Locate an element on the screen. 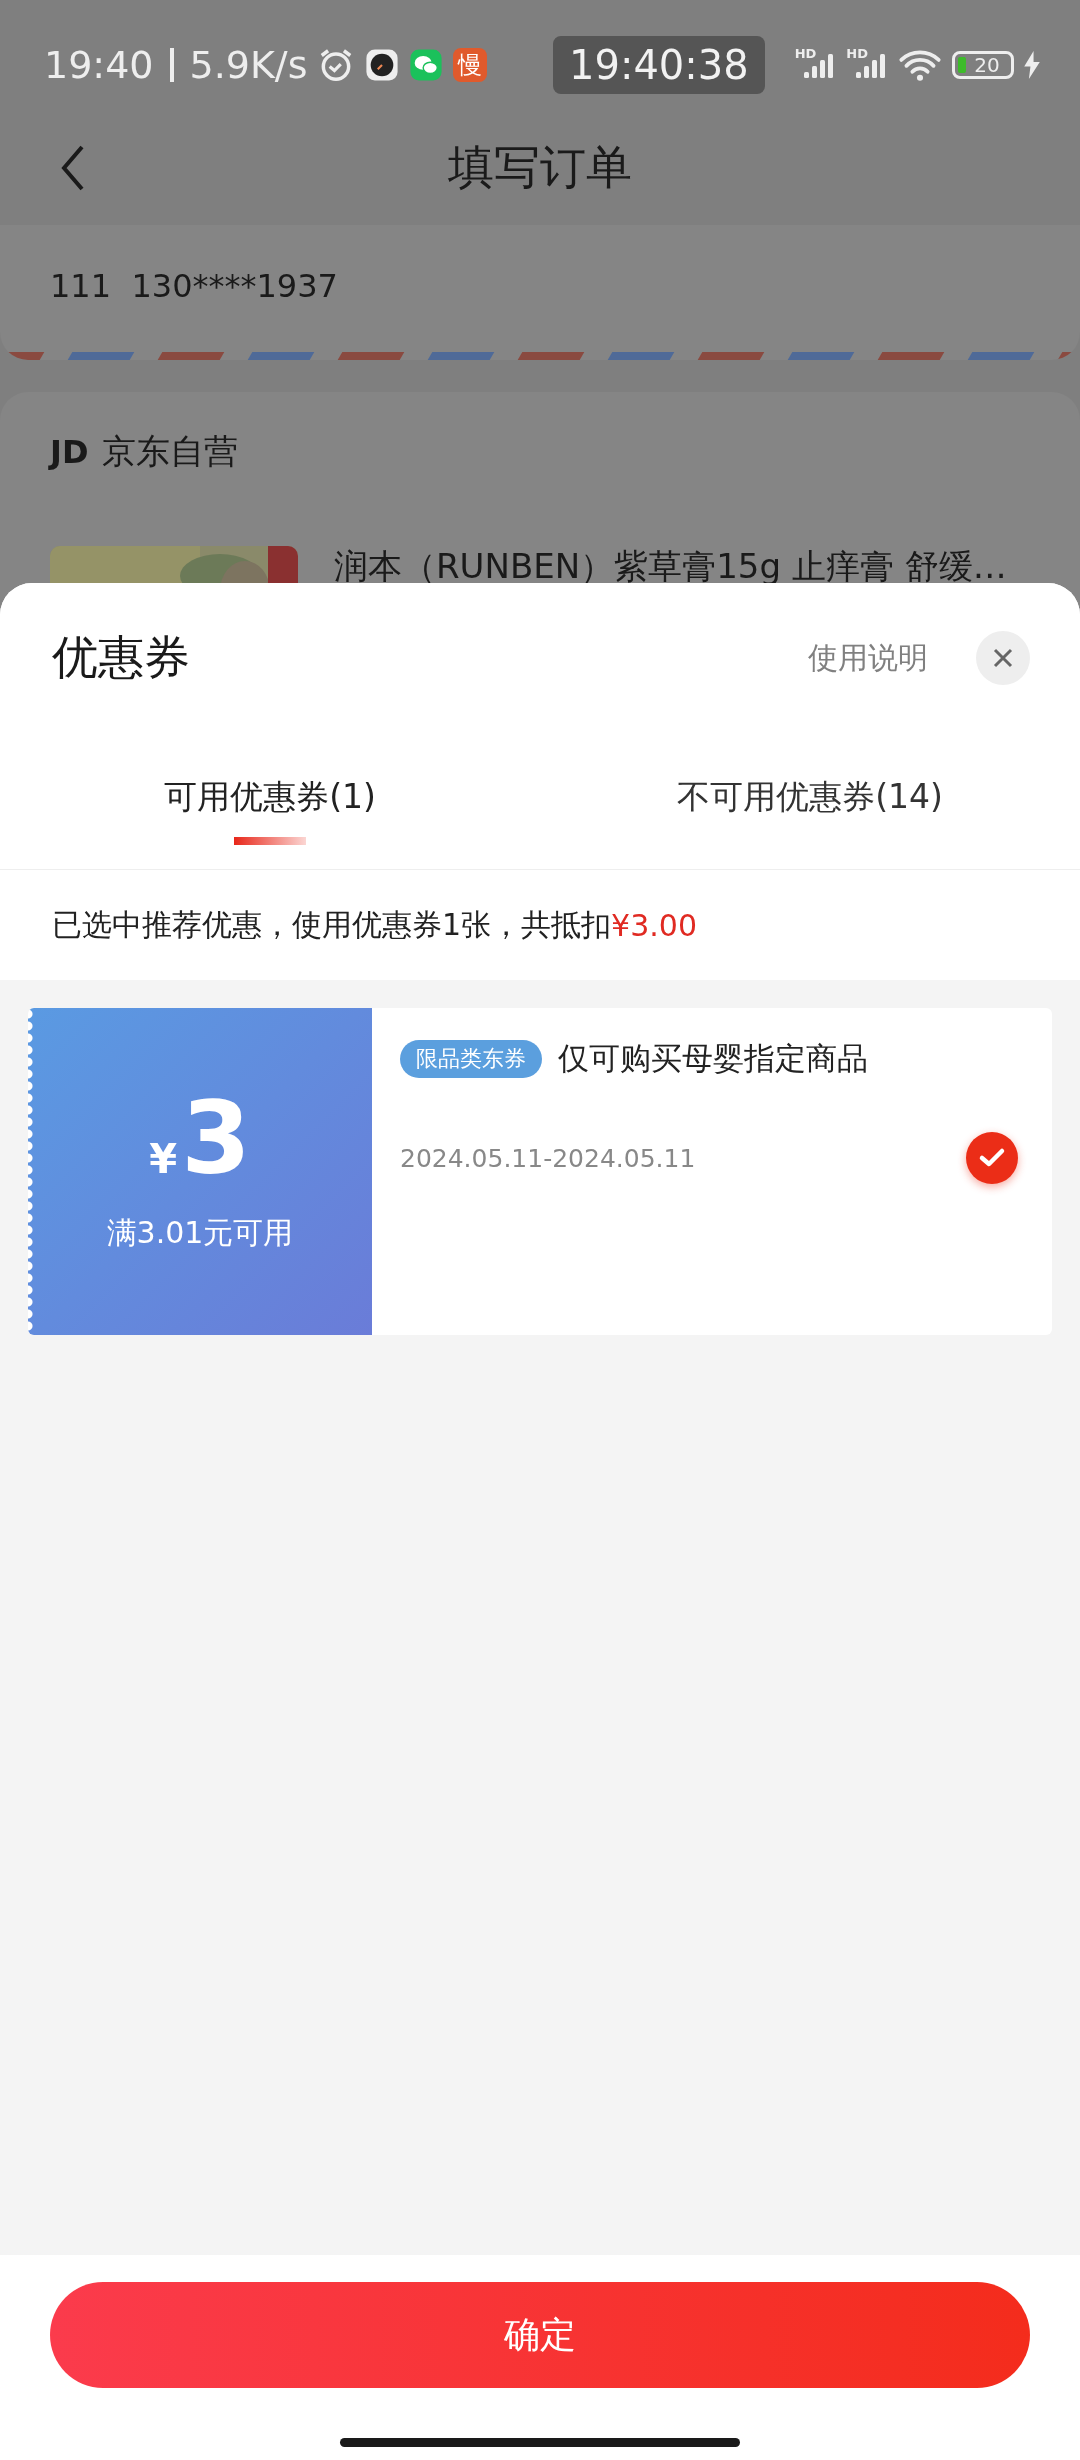  close-button is located at coordinates (1003, 658).